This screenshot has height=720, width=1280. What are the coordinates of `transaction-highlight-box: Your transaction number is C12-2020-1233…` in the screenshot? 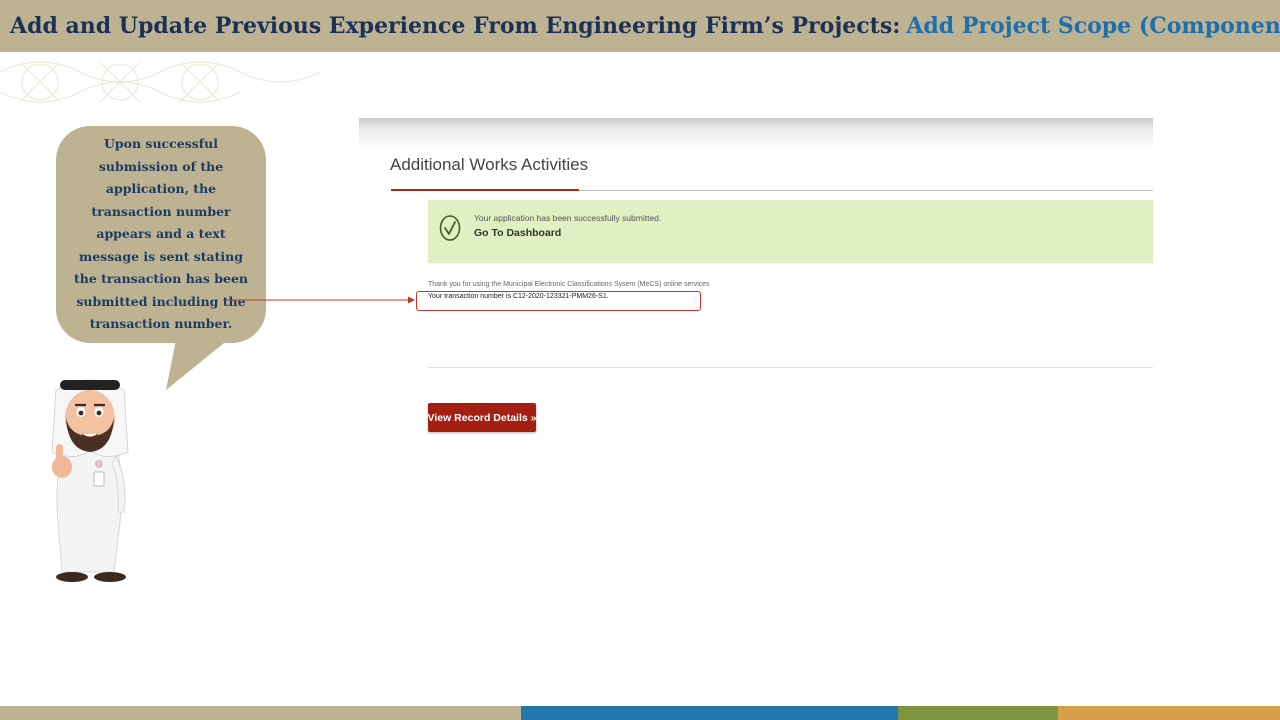 It's located at (558, 301).